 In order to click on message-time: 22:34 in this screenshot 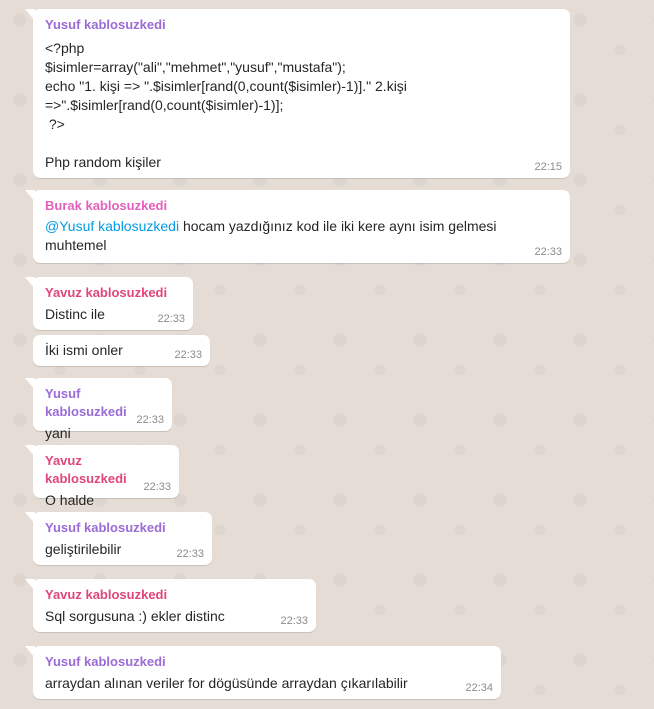, I will do `click(479, 688)`.